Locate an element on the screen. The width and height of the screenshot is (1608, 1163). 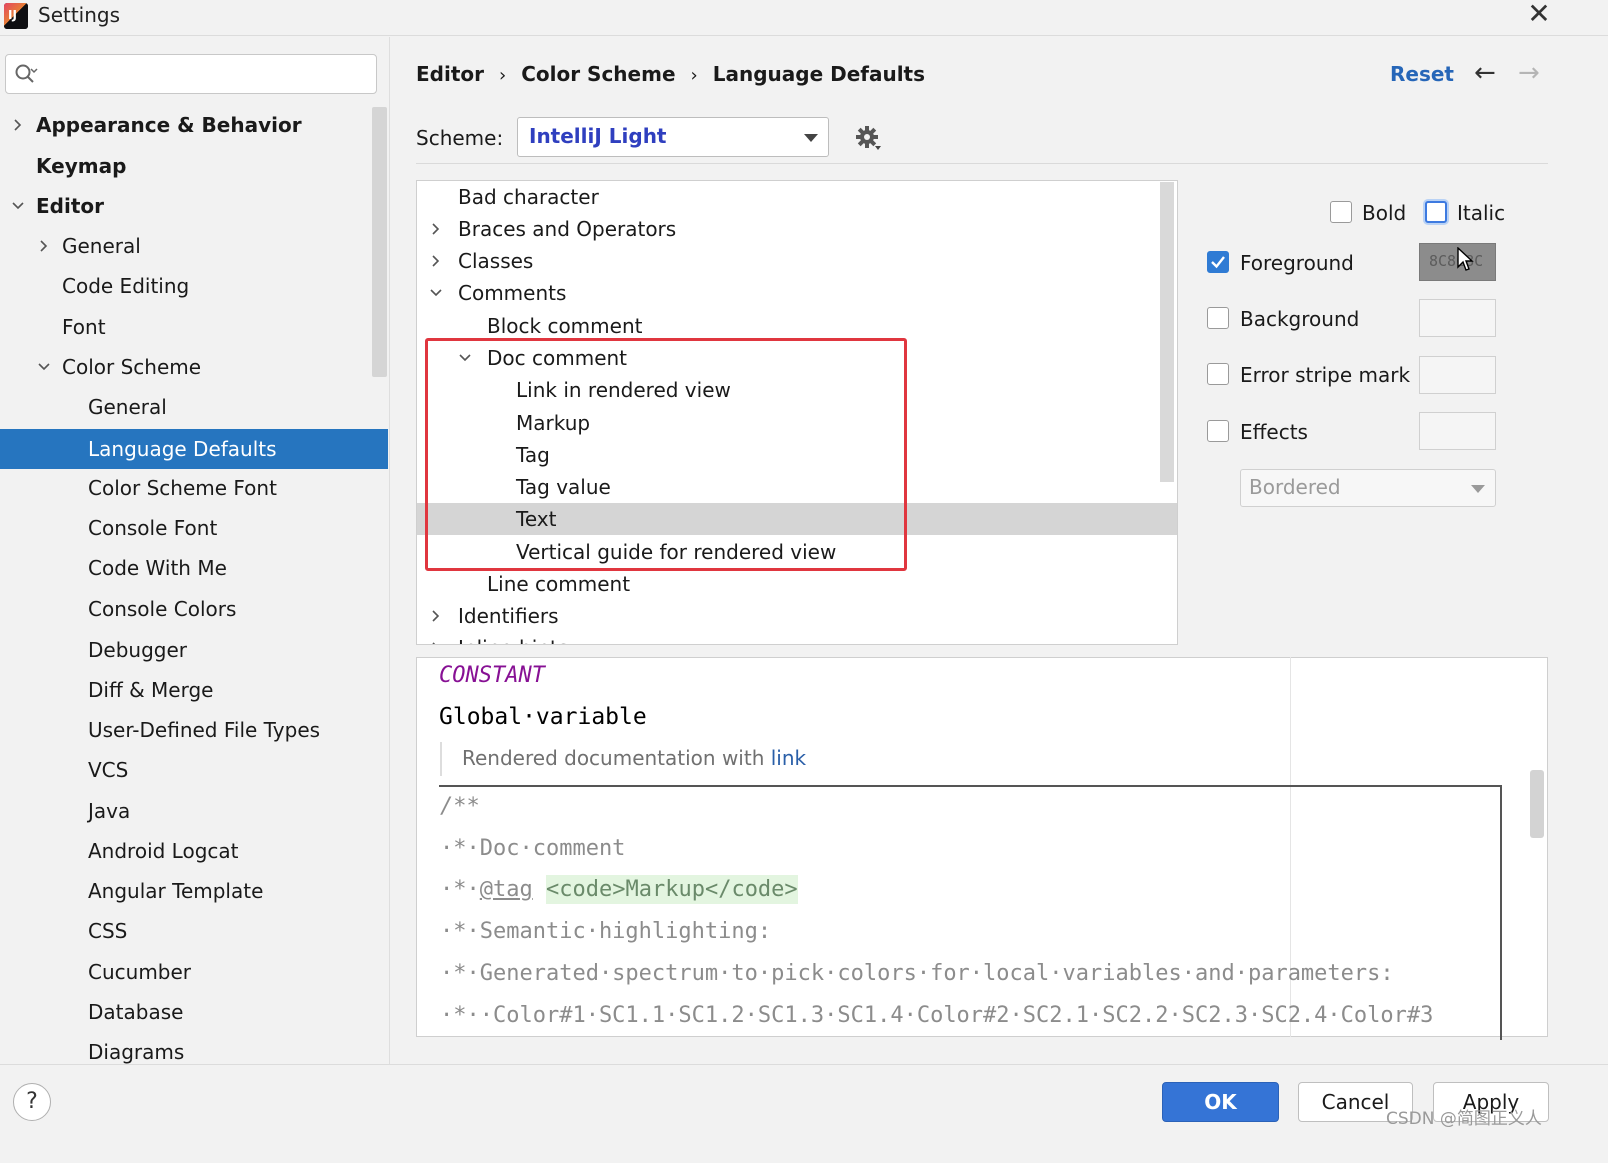
sidebar-item-vcs: VCS is located at coordinates (194, 770).